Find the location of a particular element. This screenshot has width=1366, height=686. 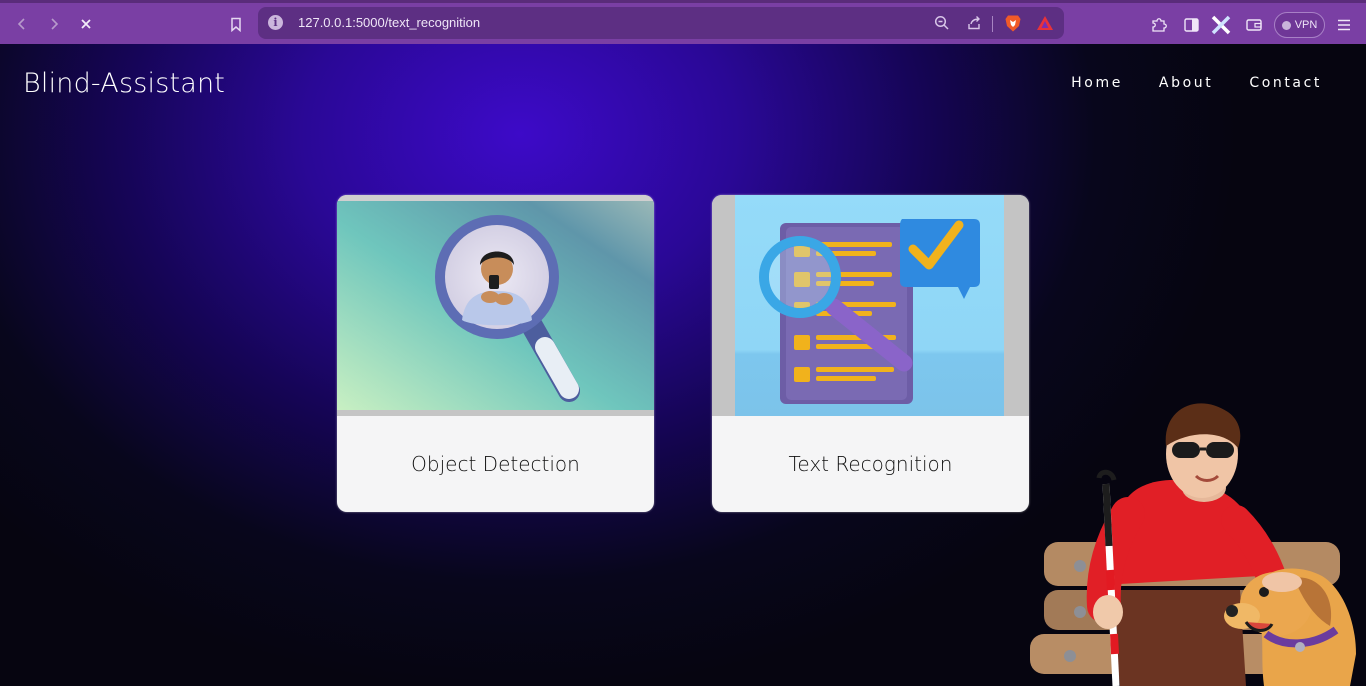

share-button is located at coordinates (974, 23).